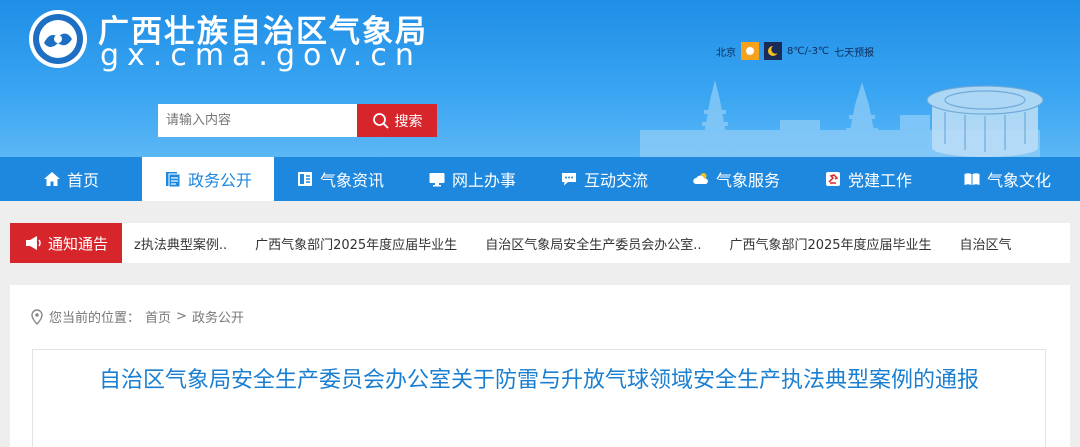 This screenshot has width=1080, height=447. What do you see at coordinates (832, 179) in the screenshot?
I see `party-icon` at bounding box center [832, 179].